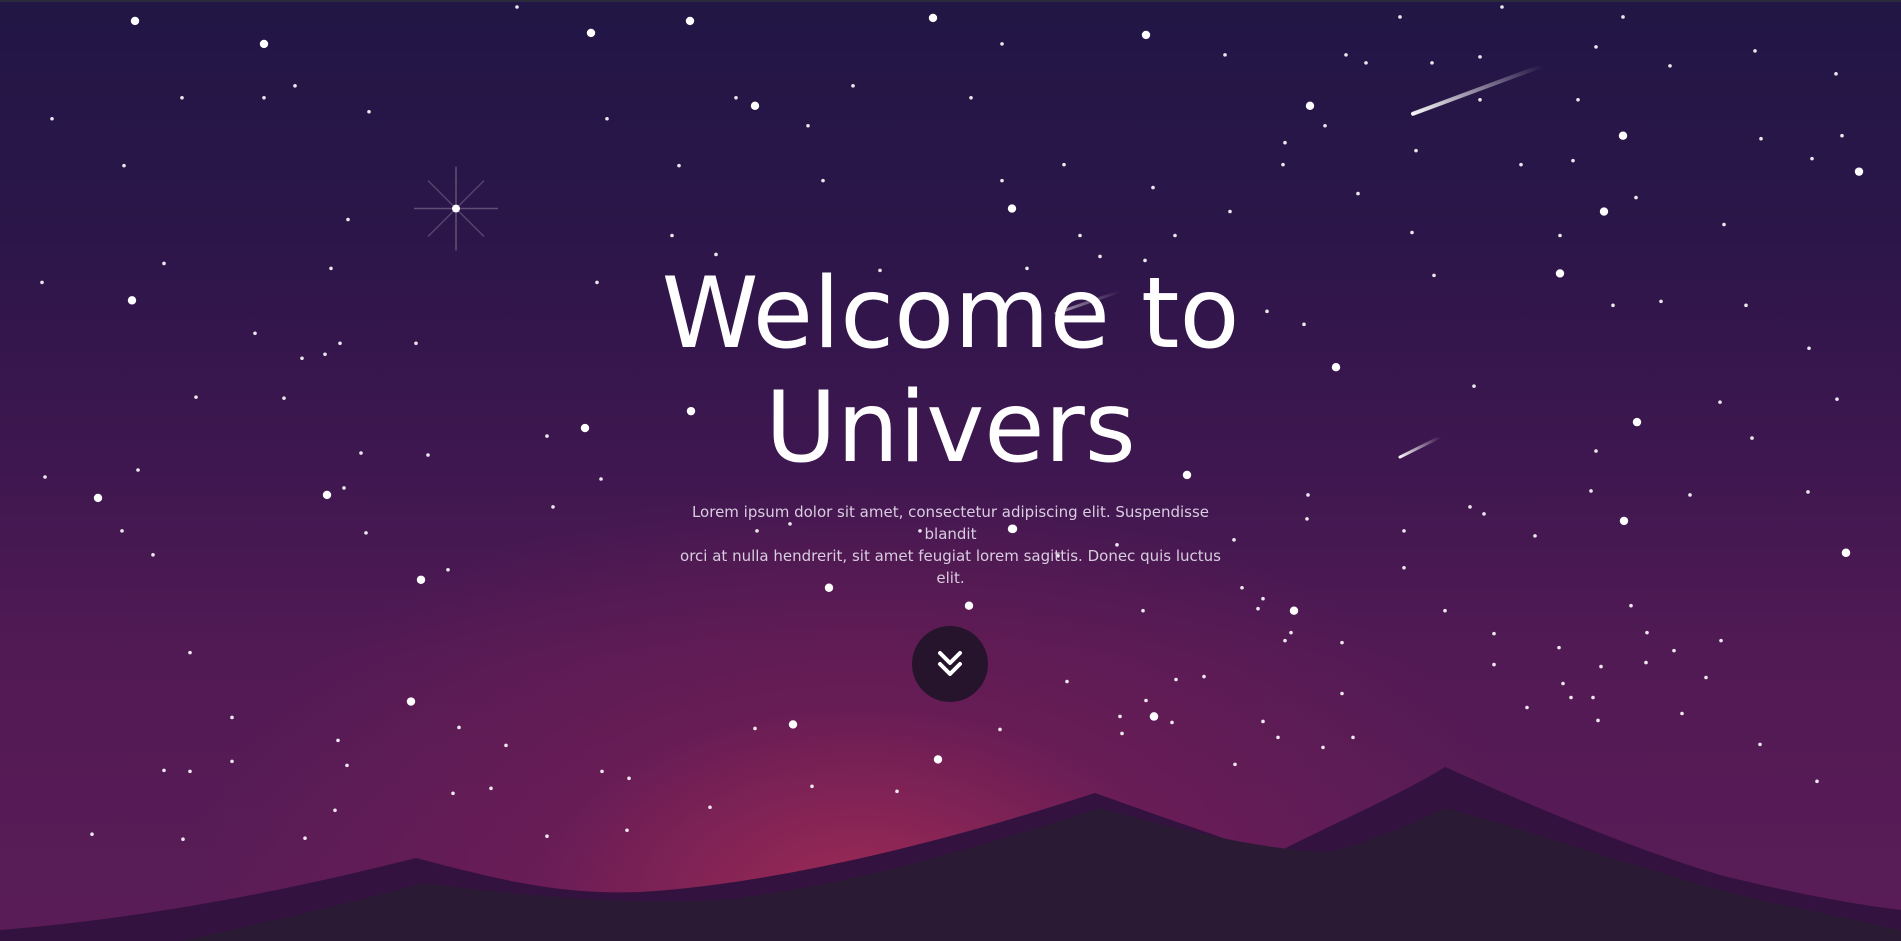  I want to click on scroll-down-button, so click(950, 664).